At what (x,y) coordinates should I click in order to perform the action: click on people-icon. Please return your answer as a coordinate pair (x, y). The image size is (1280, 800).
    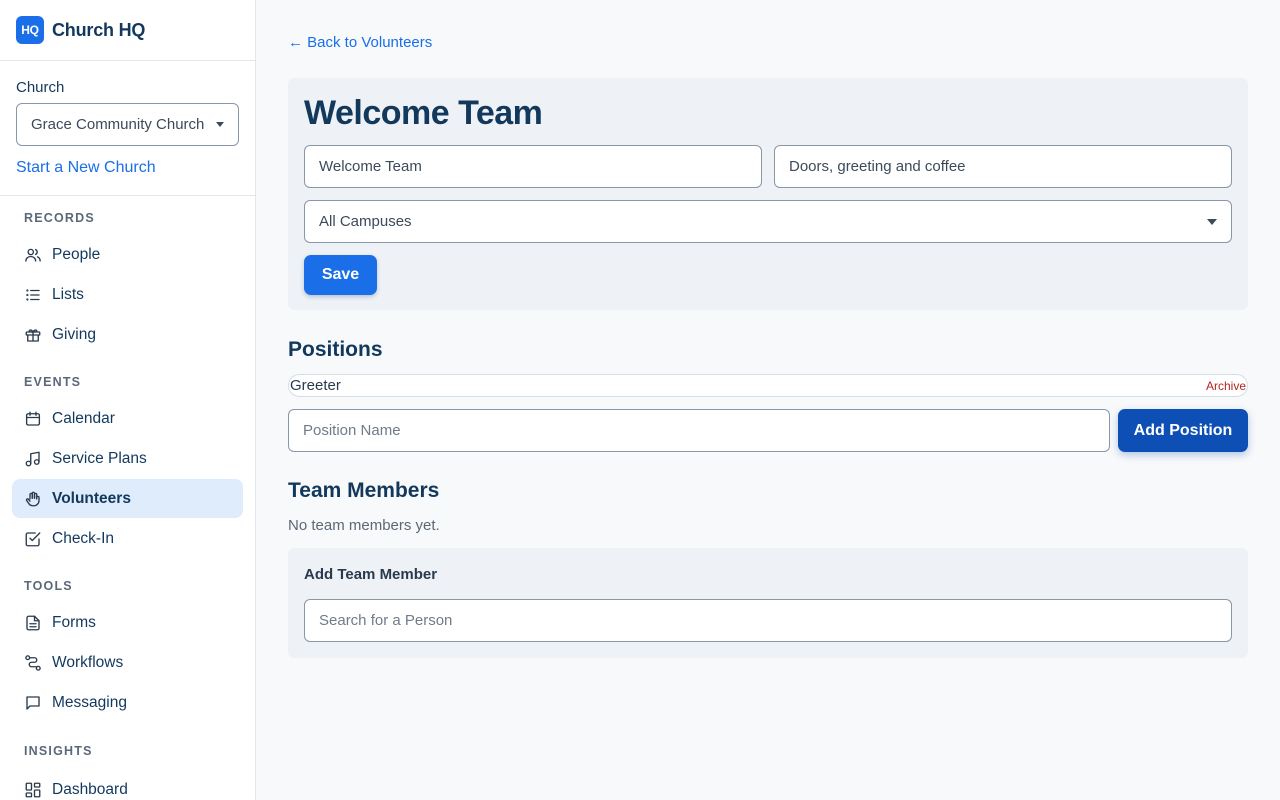
    Looking at the image, I should click on (33, 255).